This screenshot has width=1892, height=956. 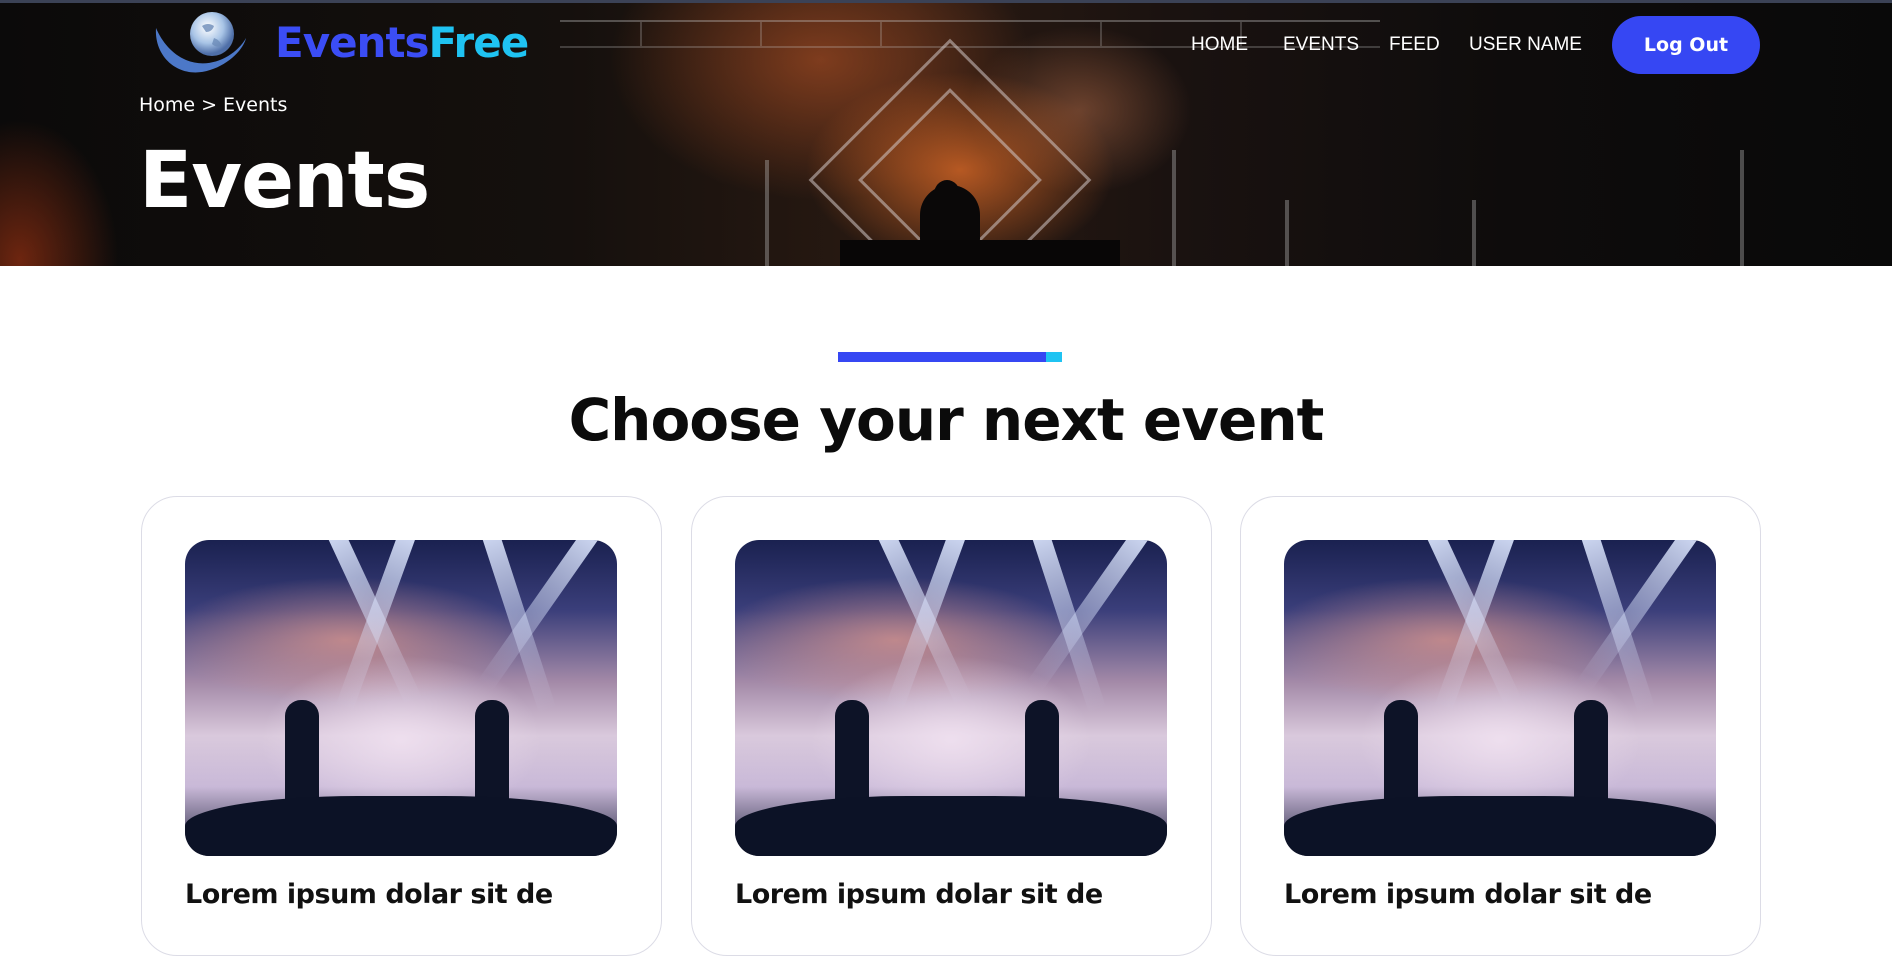 I want to click on nav-events: EVENTS, so click(x=1321, y=45).